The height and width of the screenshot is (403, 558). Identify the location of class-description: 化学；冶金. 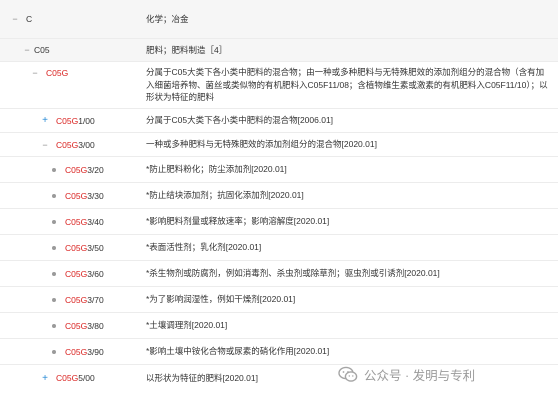
(167, 18).